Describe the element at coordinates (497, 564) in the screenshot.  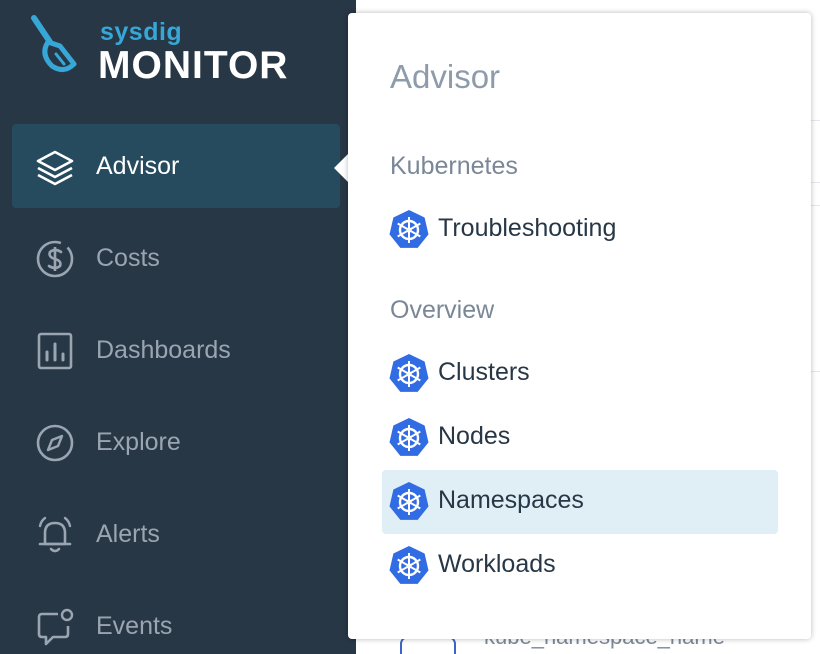
I see `menu-item-label: Workloads` at that location.